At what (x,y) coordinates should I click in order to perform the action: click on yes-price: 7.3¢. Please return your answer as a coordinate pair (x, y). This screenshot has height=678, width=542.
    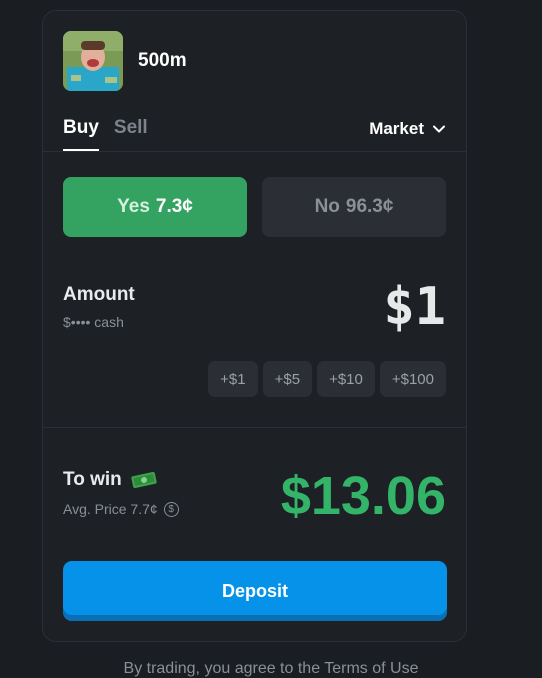
    Looking at the image, I should click on (174, 206).